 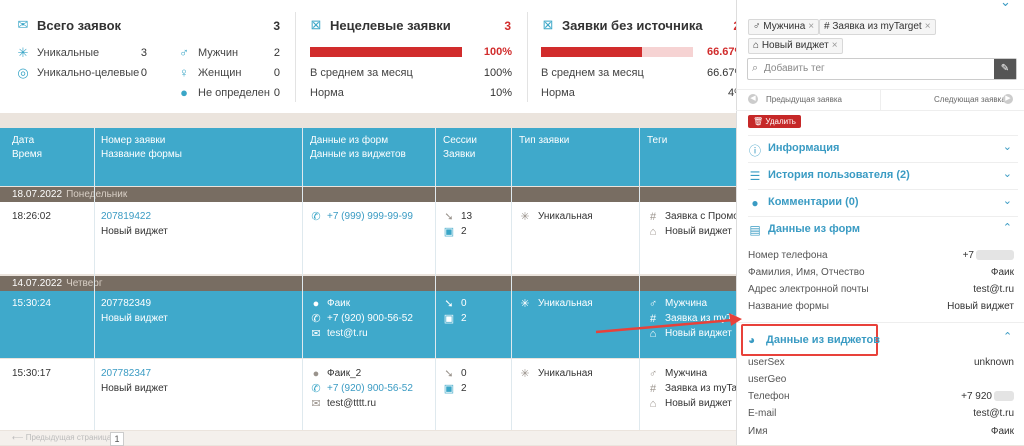 I want to click on nontarget-avg-value: 100%, so click(x=497, y=73).